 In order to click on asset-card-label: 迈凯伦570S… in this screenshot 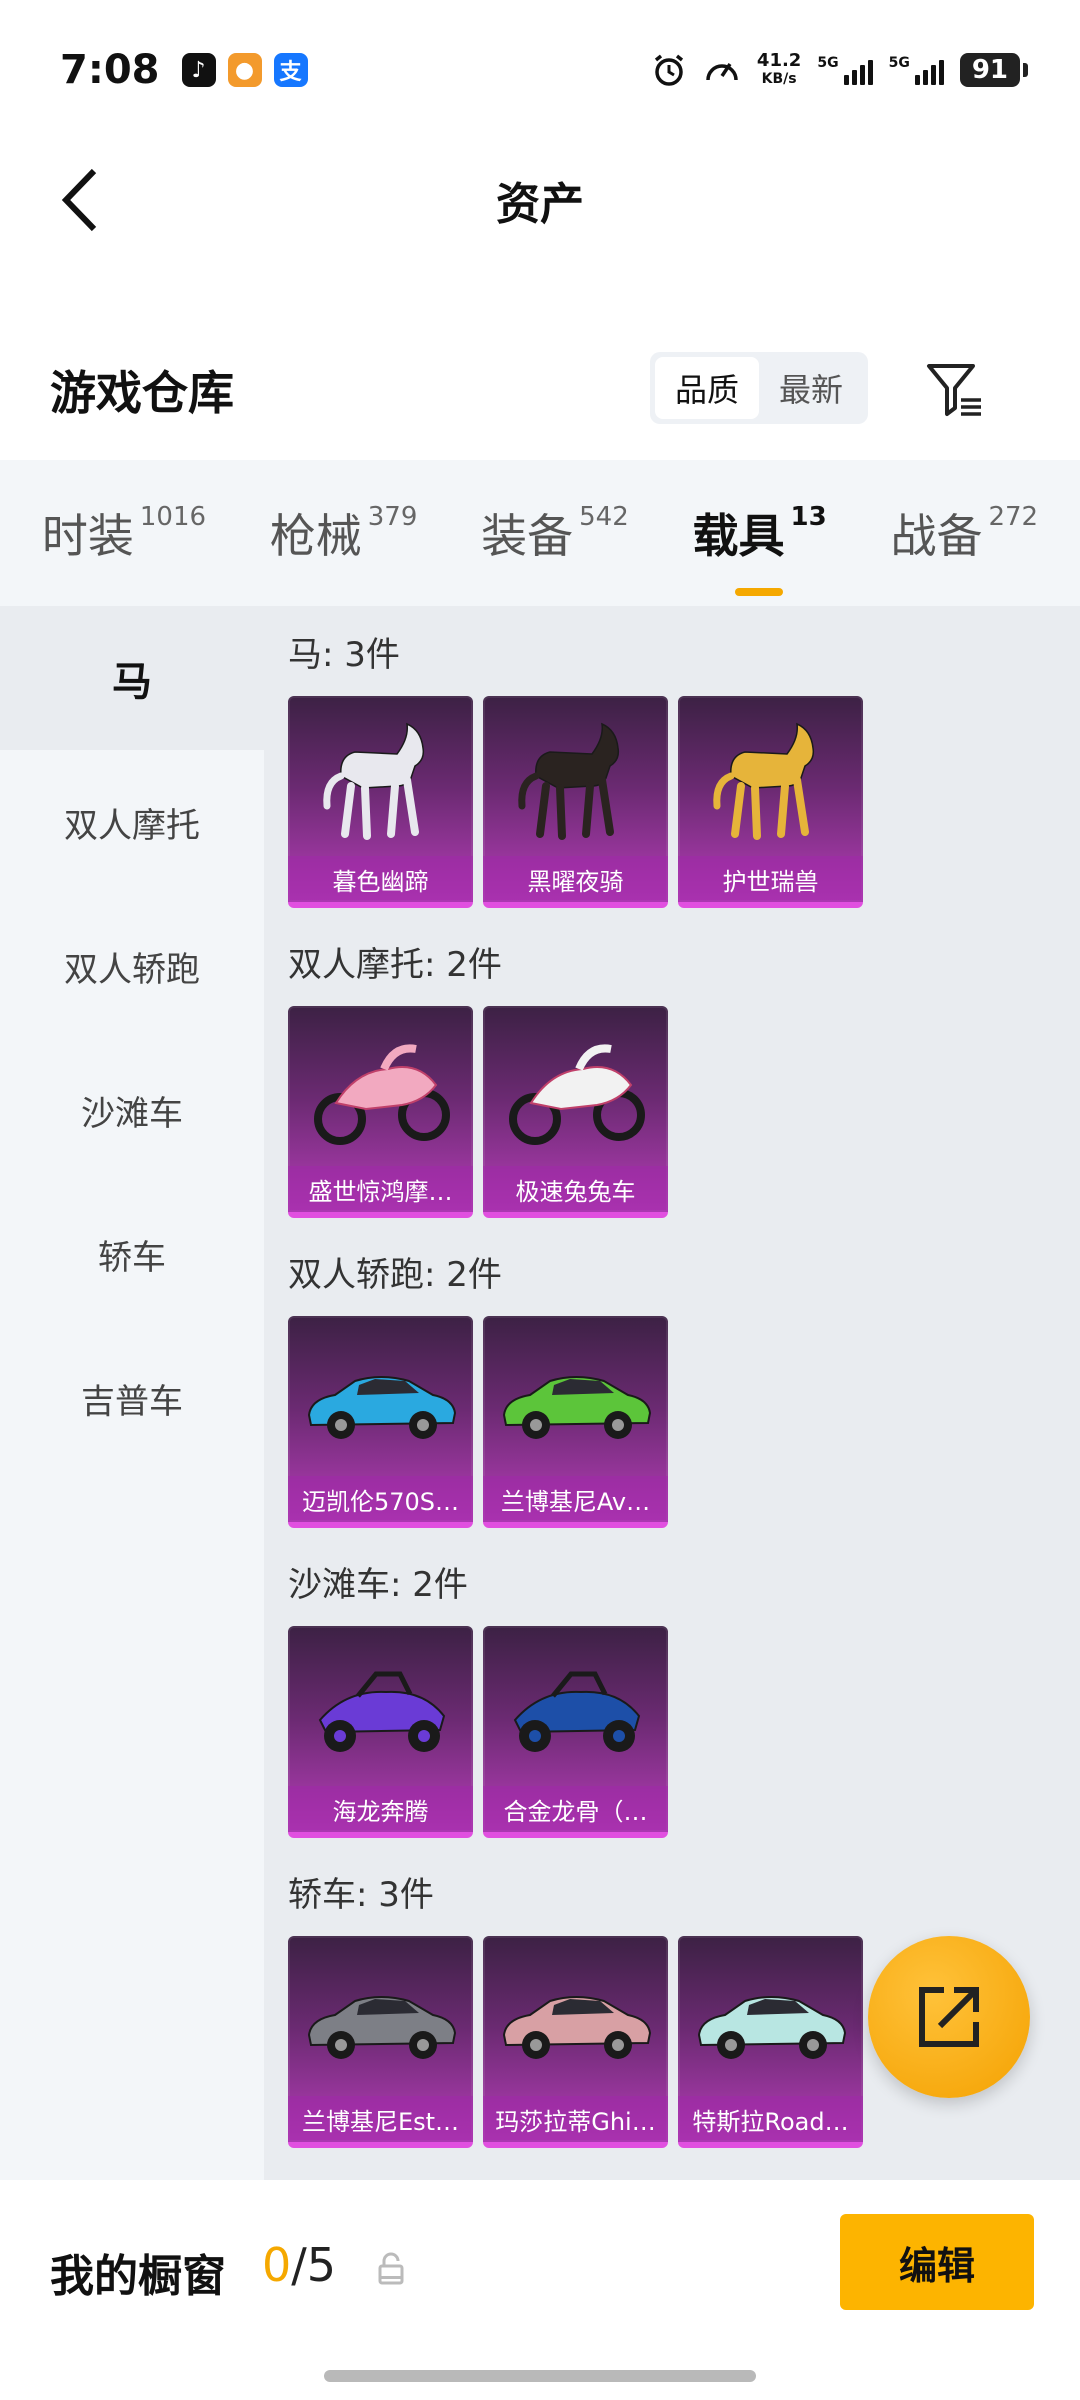, I will do `click(380, 1499)`.